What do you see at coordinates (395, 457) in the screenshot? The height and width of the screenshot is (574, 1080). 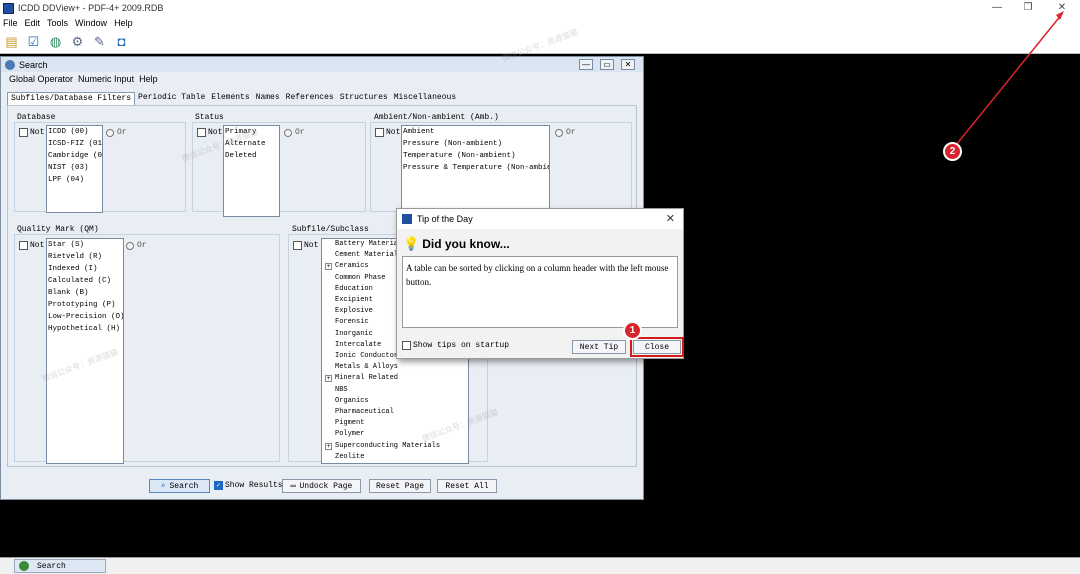 I see `tree-item: Zeolite` at bounding box center [395, 457].